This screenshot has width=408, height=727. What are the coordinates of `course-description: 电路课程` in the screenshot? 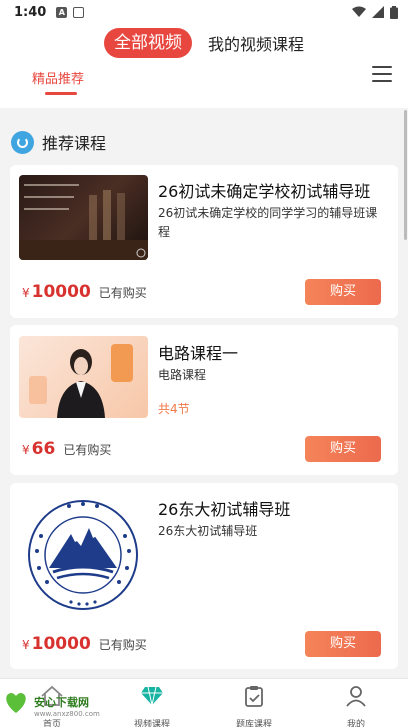 It's located at (182, 375).